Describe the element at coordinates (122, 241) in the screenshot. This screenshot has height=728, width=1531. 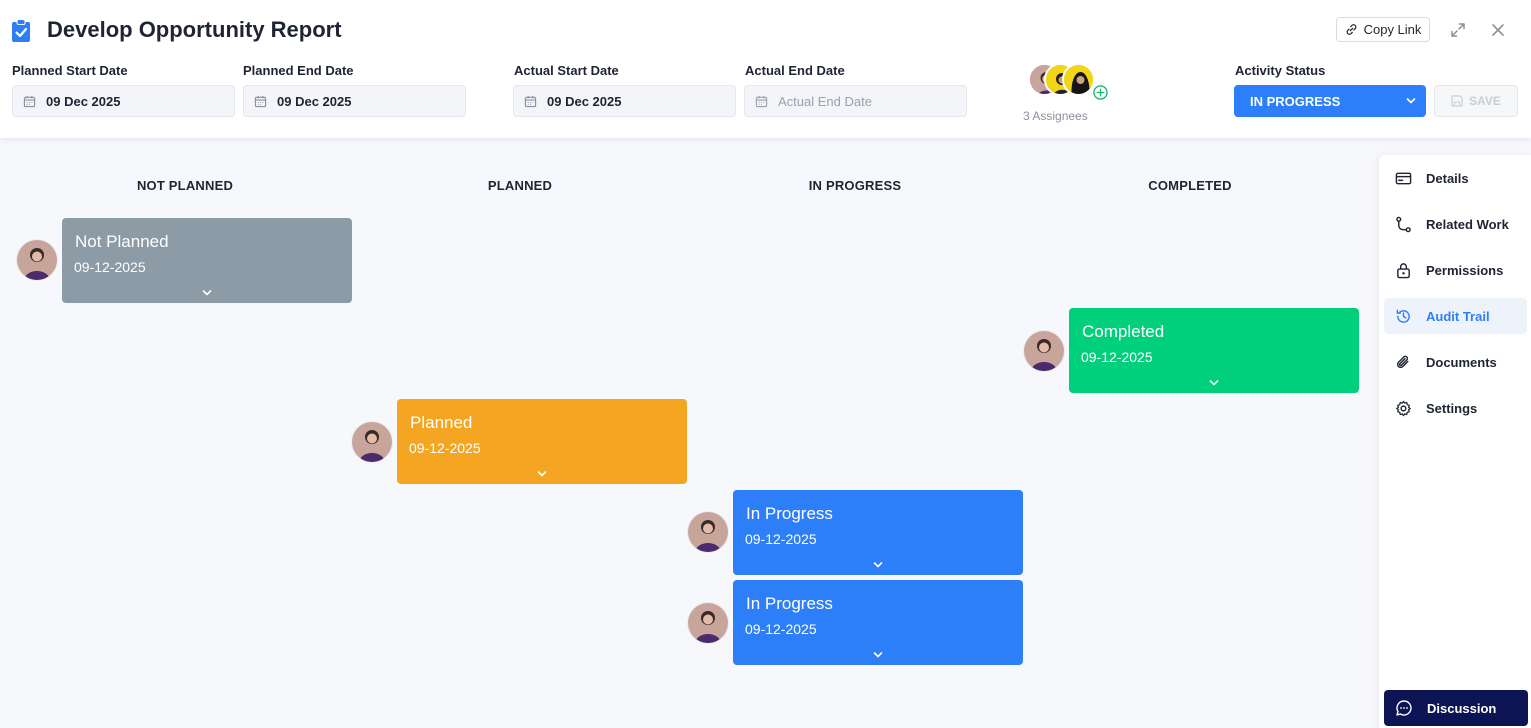
I see `card-title: Not Planned` at that location.